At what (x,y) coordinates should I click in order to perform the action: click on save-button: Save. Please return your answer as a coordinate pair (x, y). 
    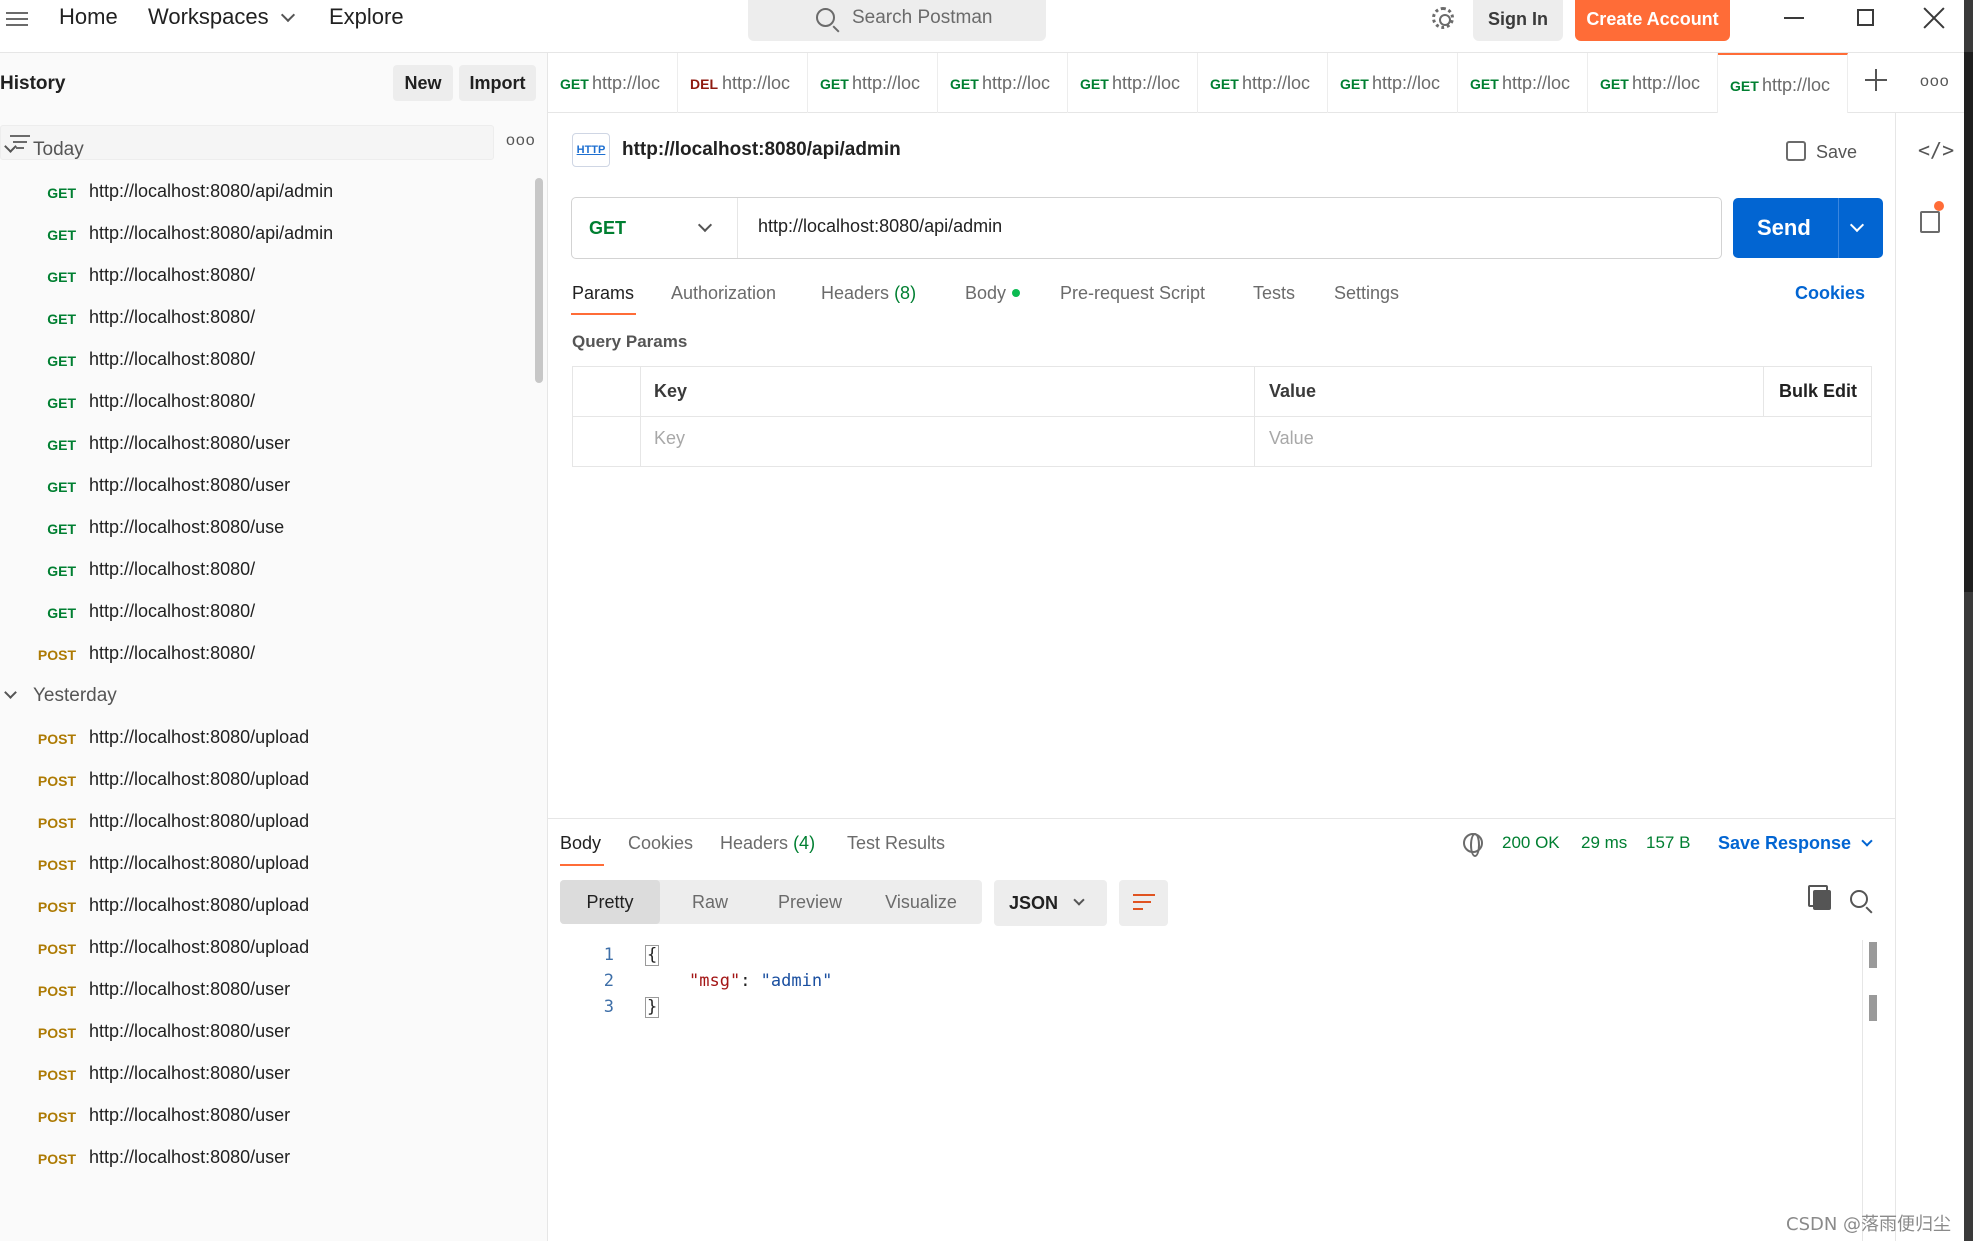
    Looking at the image, I should click on (1821, 150).